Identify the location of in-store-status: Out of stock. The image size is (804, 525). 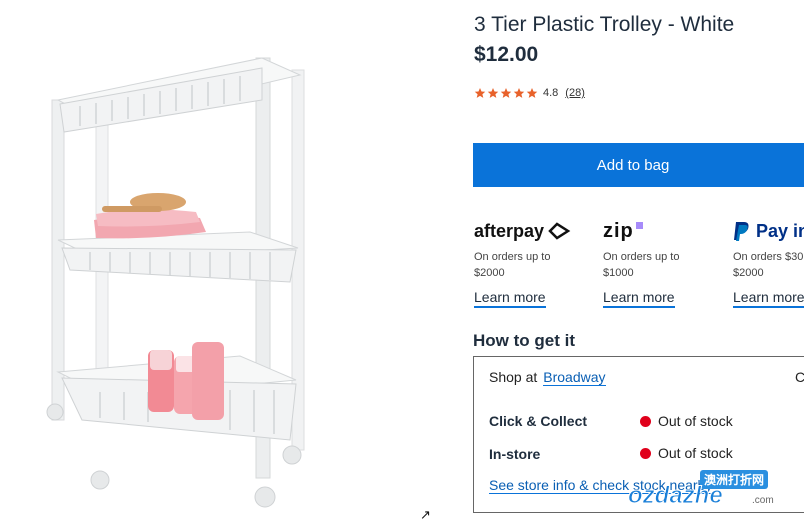
(686, 453).